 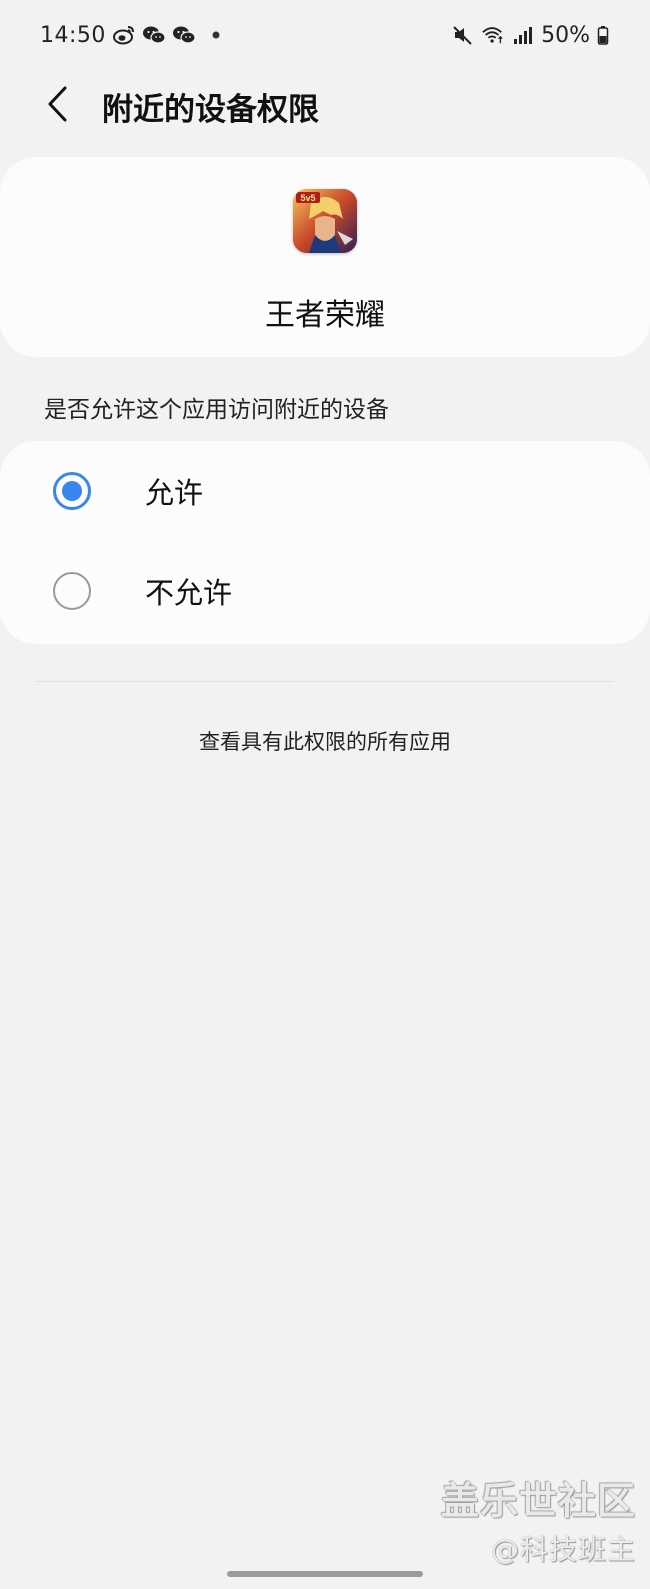 I want to click on chevron-left-icon, so click(x=58, y=106).